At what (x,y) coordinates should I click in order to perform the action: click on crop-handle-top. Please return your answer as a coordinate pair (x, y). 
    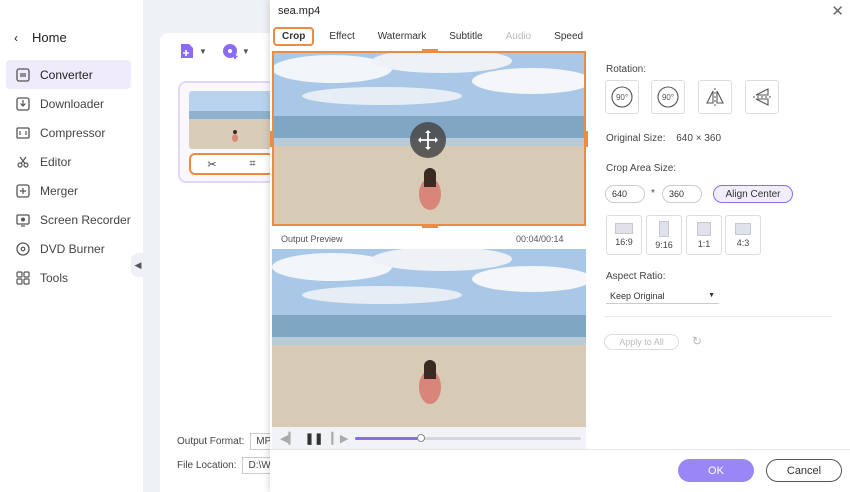
    Looking at the image, I should click on (430, 51).